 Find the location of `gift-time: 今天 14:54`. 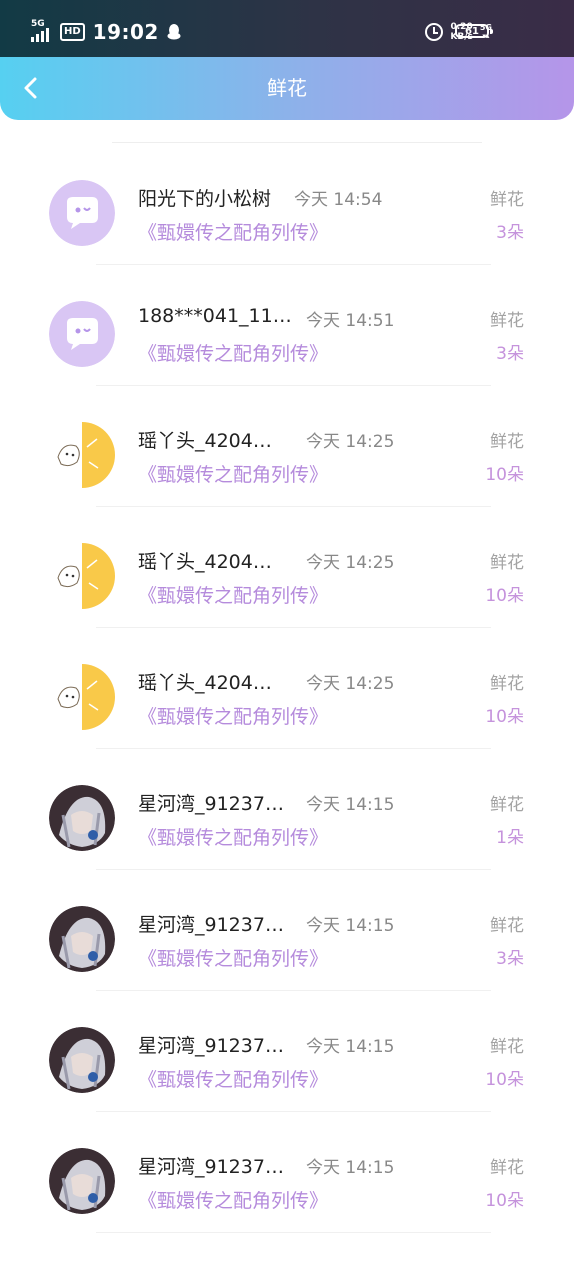

gift-time: 今天 14:54 is located at coordinates (338, 200).